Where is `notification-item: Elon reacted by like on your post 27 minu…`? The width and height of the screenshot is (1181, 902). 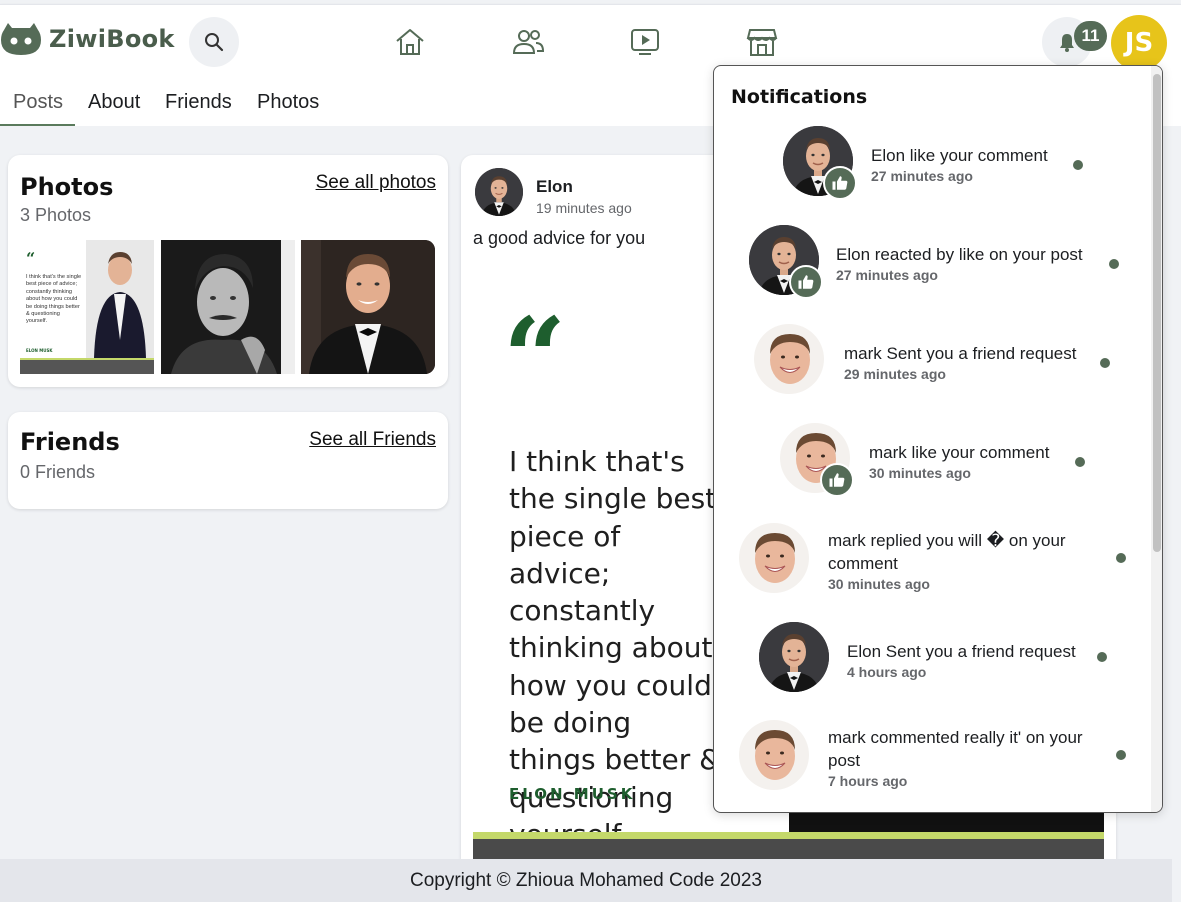
notification-item: Elon reacted by like on your post 27 minu… is located at coordinates (932, 268).